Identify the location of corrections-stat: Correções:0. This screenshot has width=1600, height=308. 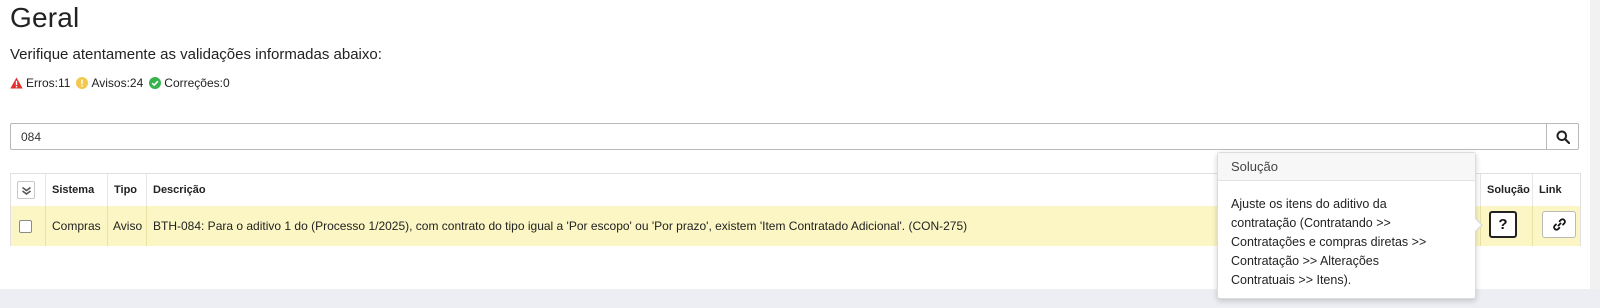
(189, 83).